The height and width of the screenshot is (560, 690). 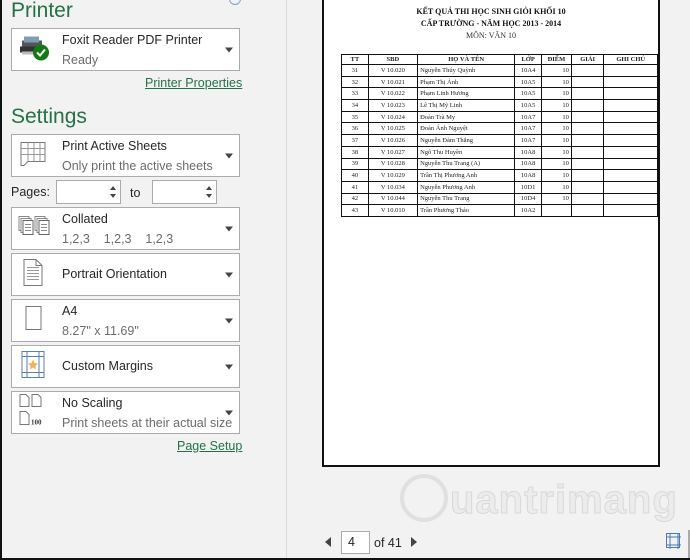 What do you see at coordinates (355, 152) in the screenshot?
I see `table-cell: 38` at bounding box center [355, 152].